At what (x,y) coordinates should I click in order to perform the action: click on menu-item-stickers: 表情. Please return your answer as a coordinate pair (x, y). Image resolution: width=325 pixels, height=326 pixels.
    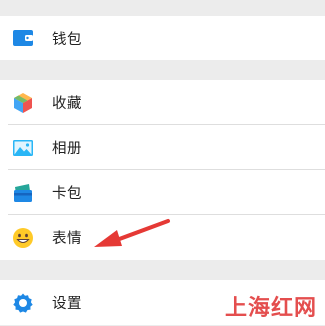
    Looking at the image, I should click on (162, 237).